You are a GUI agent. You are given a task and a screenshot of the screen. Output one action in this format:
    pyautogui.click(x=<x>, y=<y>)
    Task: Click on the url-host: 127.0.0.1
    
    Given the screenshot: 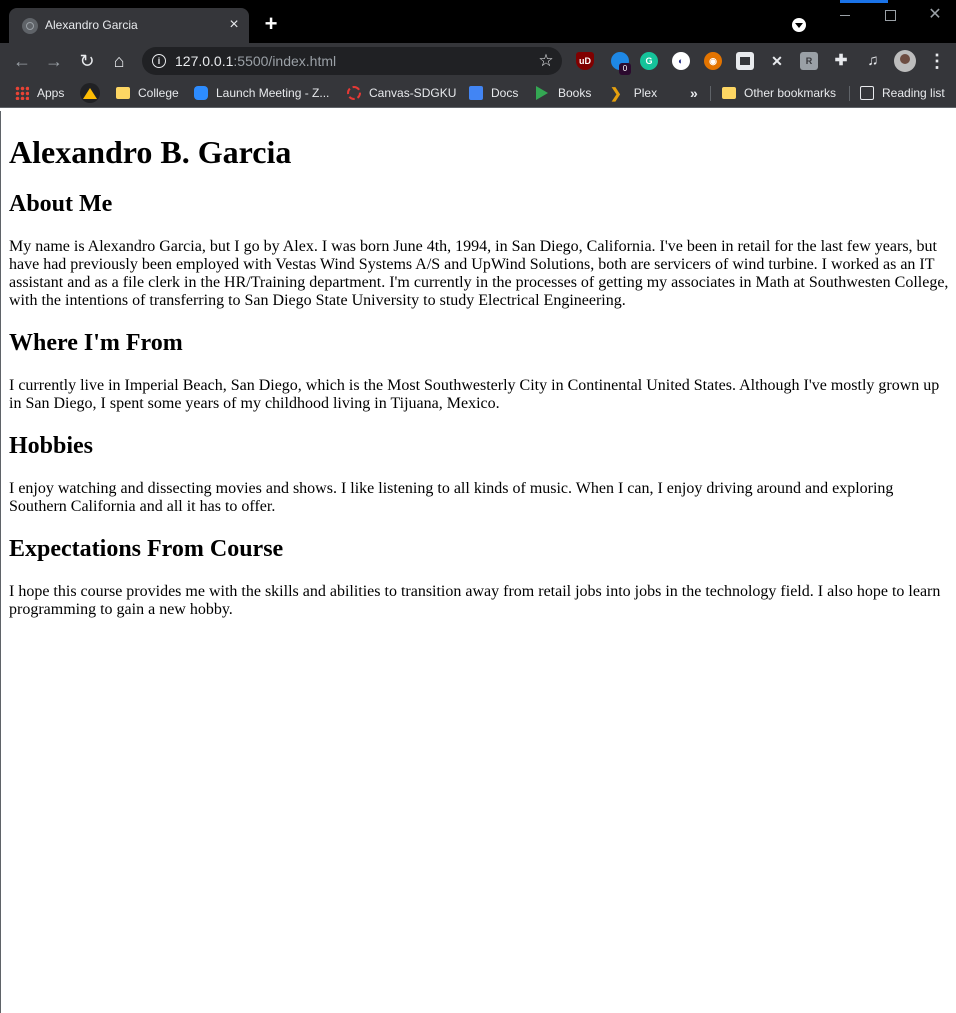 What is the action you would take?
    pyautogui.click(x=204, y=61)
    